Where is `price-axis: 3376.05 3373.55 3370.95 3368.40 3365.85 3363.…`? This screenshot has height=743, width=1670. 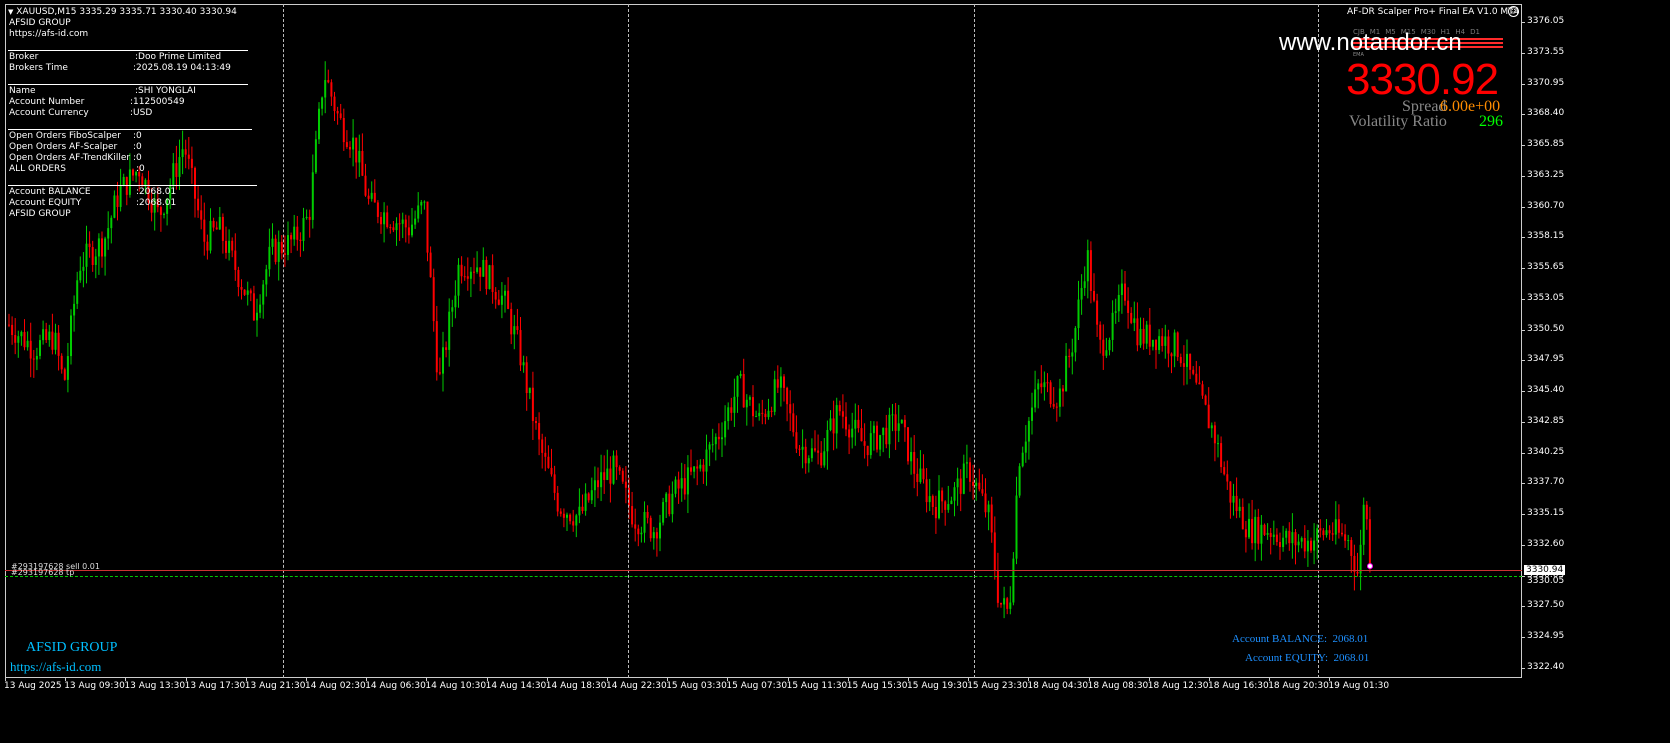 price-axis: 3376.05 3373.55 3370.95 3368.40 3365.85 3363.… is located at coordinates (1596, 371).